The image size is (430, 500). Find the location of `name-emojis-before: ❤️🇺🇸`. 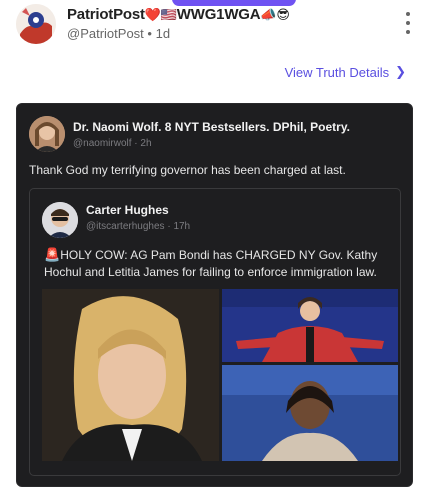

name-emojis-before: ❤️🇺🇸 is located at coordinates (160, 15).